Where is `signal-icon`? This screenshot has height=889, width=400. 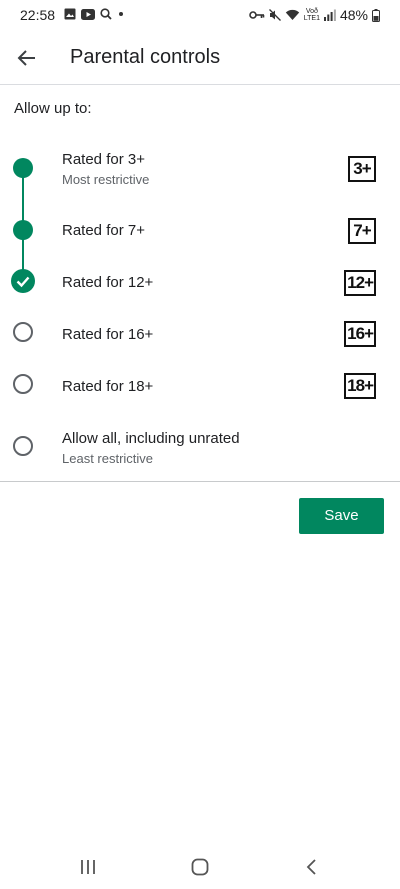 signal-icon is located at coordinates (329, 15).